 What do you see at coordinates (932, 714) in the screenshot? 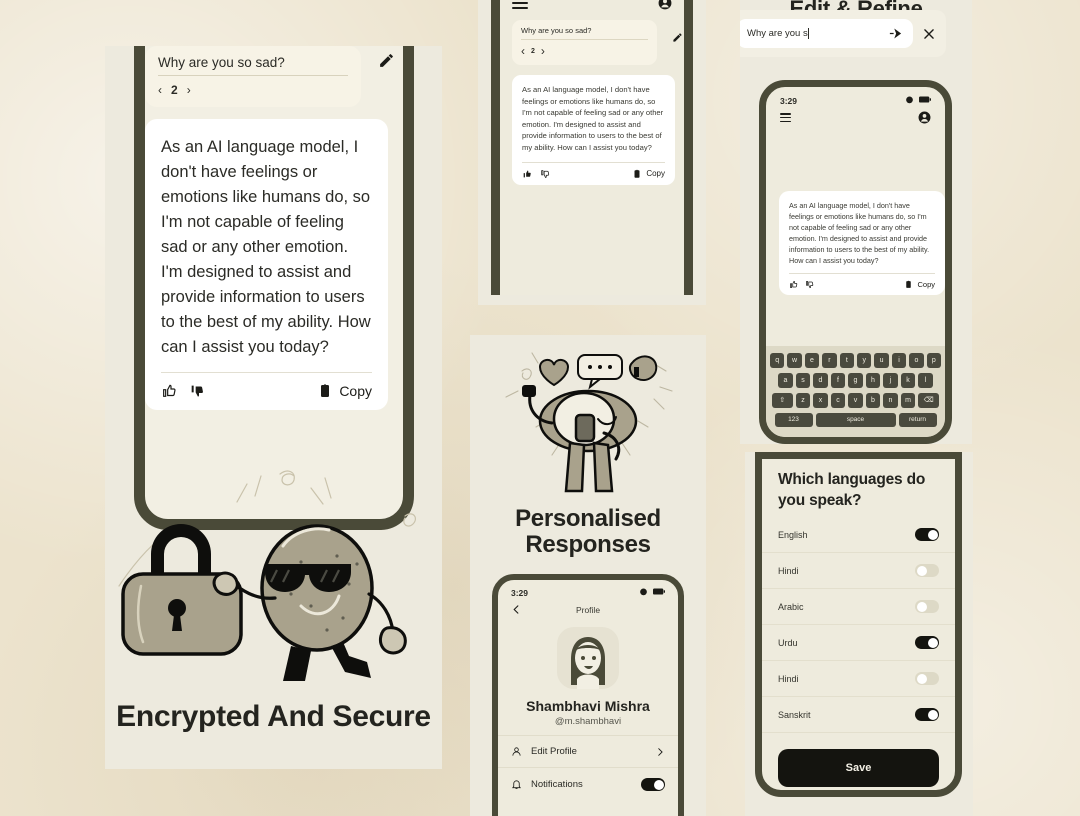
I see `toggle-knob` at bounding box center [932, 714].